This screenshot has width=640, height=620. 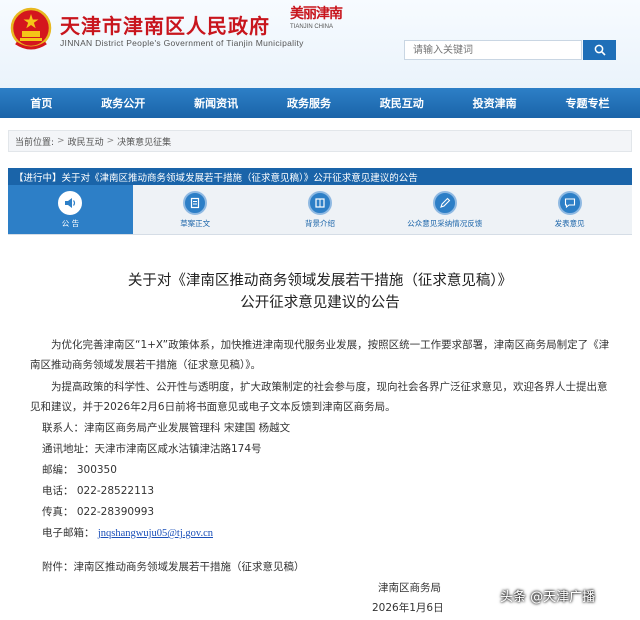 What do you see at coordinates (320, 202) in the screenshot?
I see `book-icon` at bounding box center [320, 202].